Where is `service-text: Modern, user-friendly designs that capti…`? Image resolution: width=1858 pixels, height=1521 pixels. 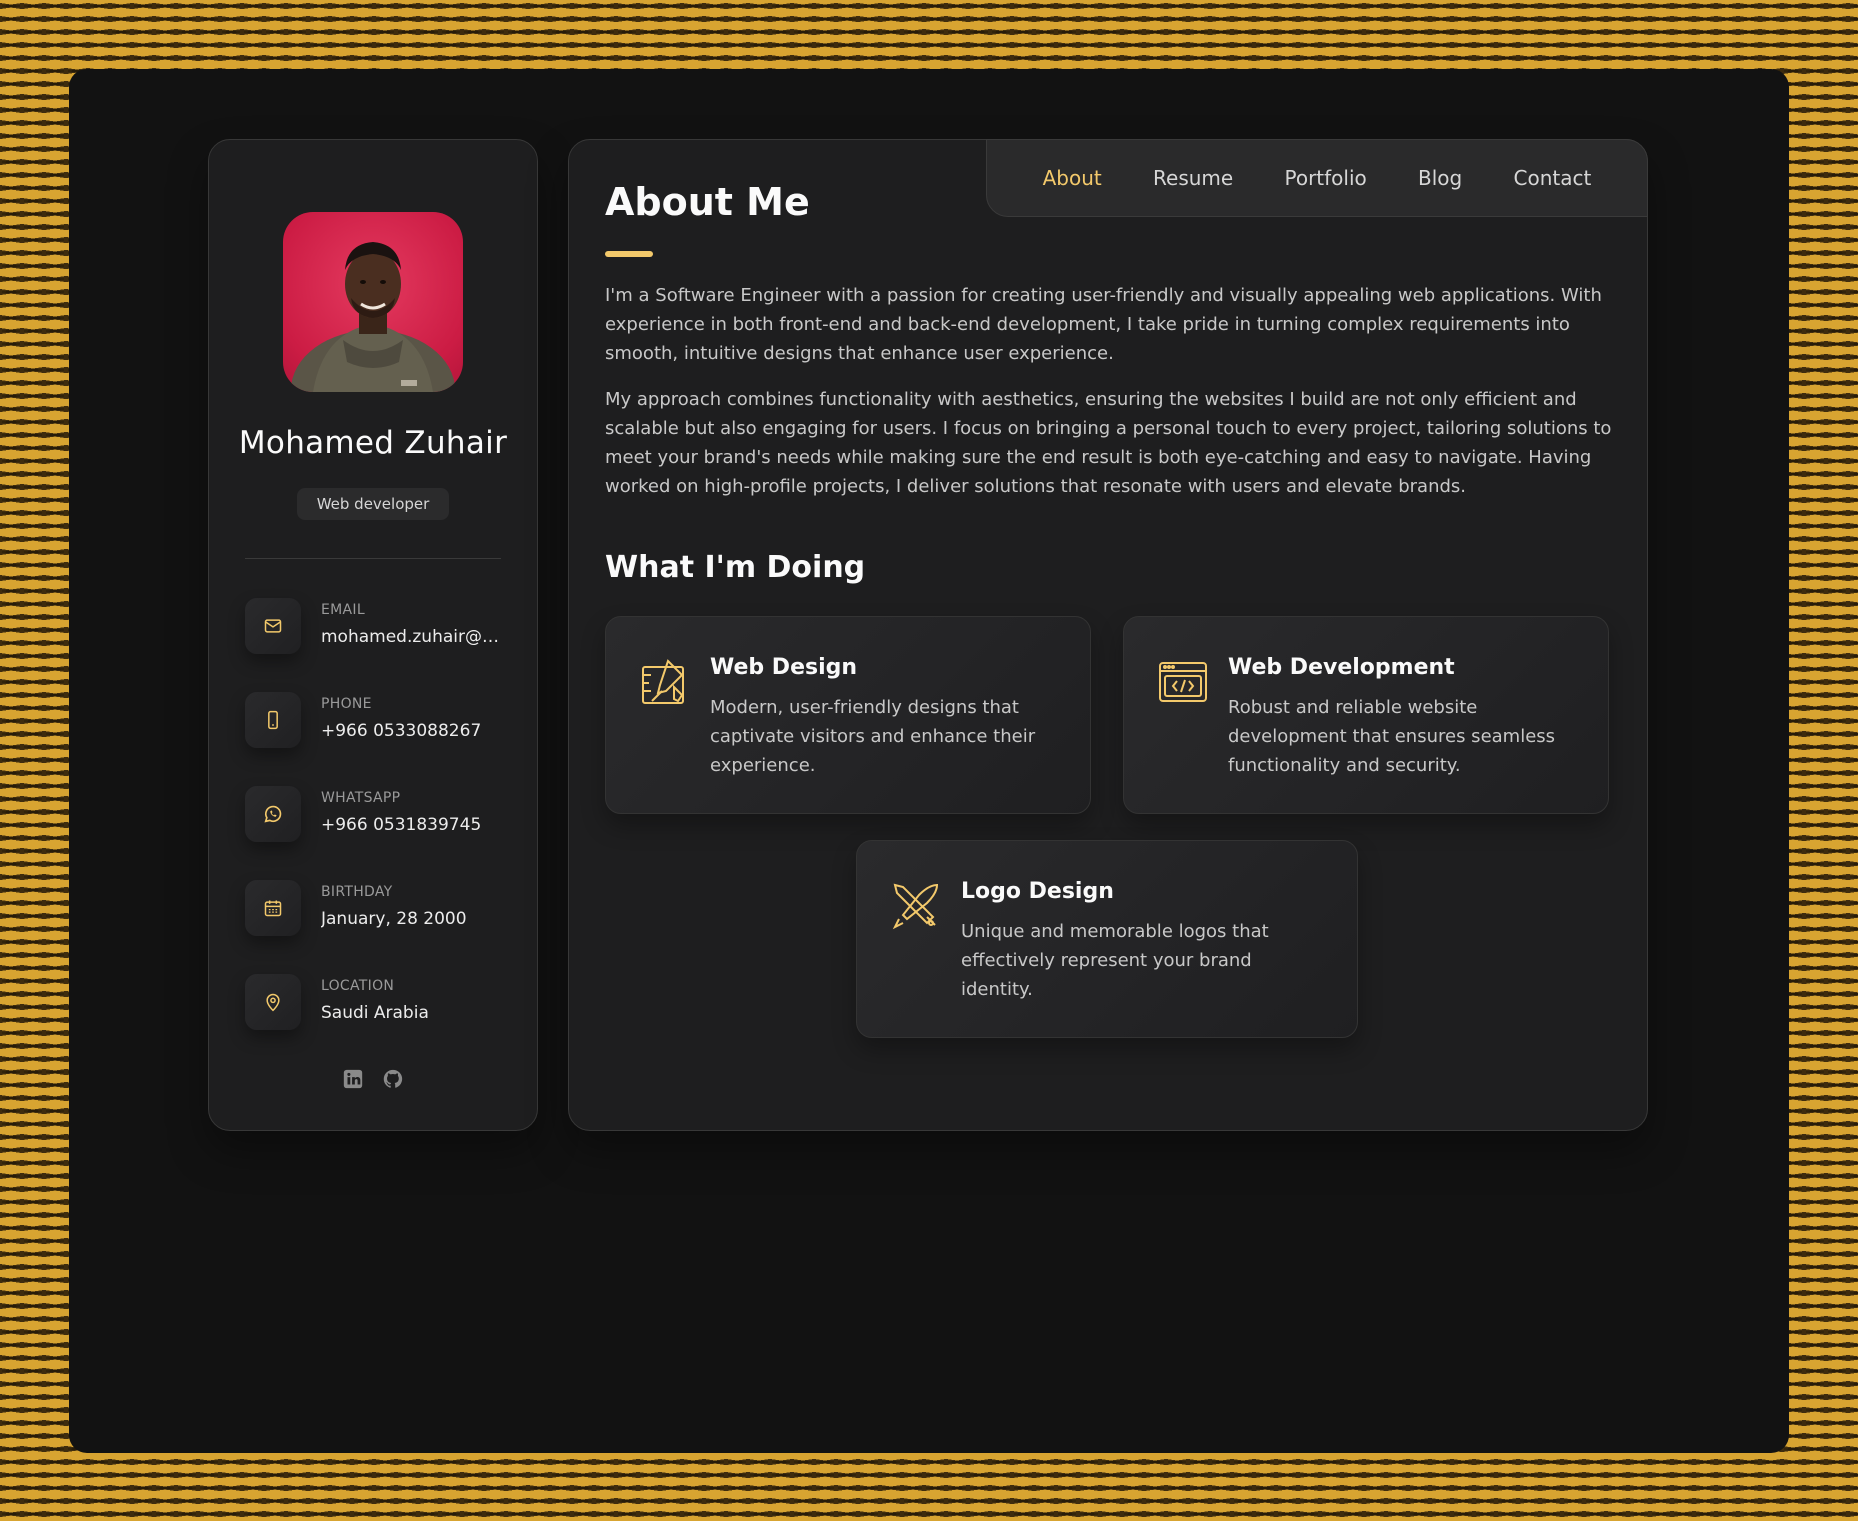
service-text: Modern, user-friendly designs that capti… is located at coordinates (873, 736).